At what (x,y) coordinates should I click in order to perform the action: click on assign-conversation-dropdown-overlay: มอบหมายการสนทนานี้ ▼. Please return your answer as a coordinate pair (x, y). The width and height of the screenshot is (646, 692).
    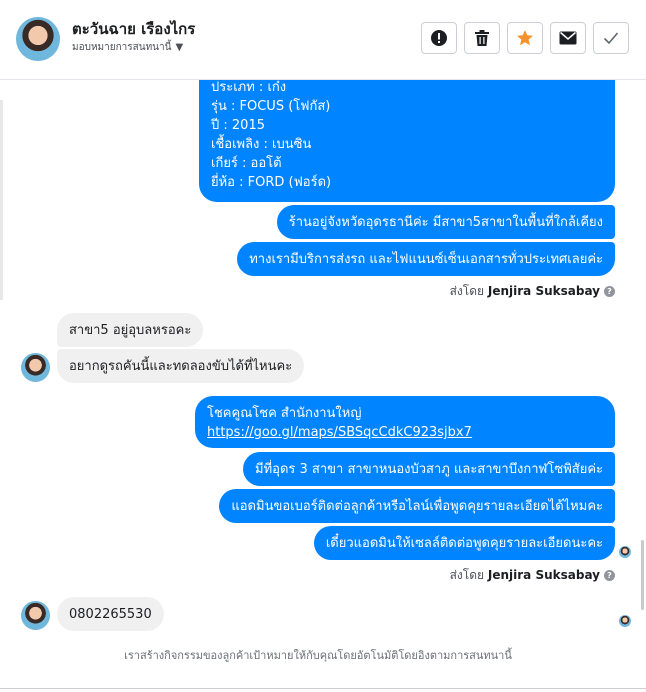
    Looking at the image, I should click on (127, 47).